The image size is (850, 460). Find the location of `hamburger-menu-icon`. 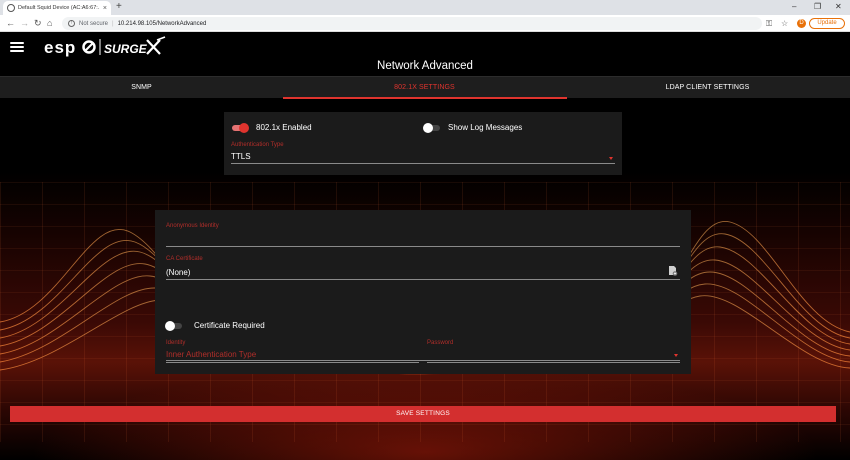

hamburger-menu-icon is located at coordinates (17, 47).